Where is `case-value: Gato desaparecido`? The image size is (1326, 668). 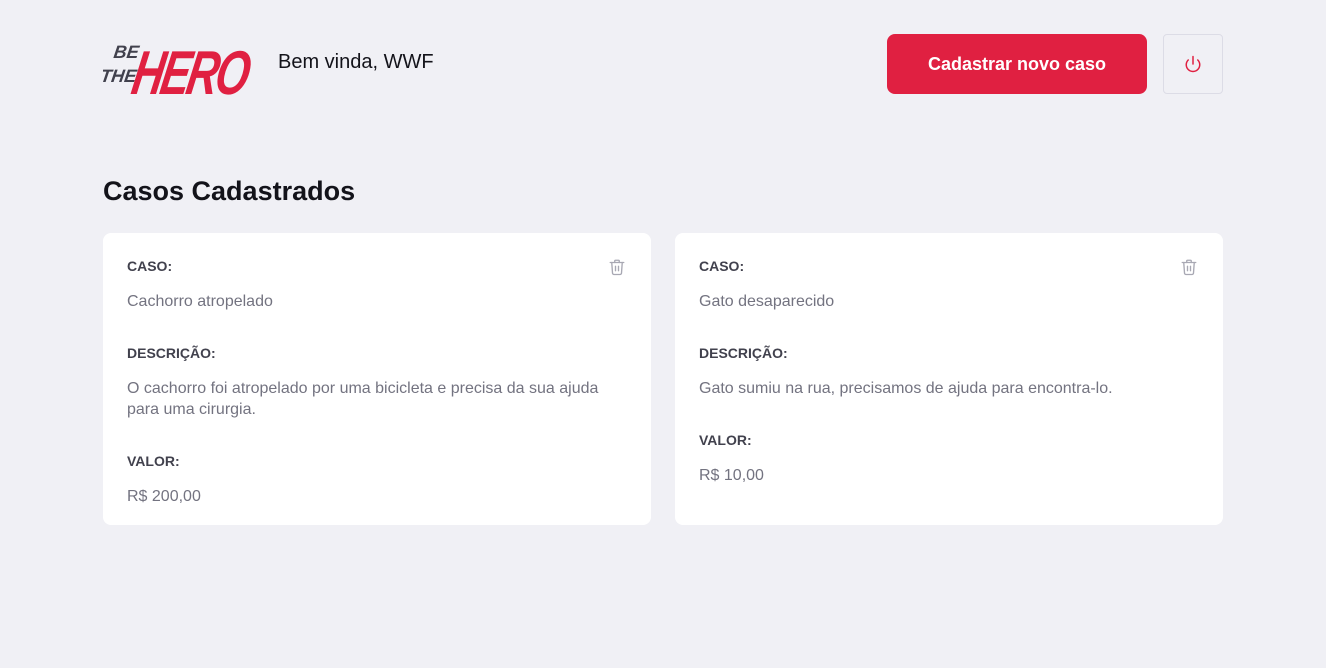 case-value: Gato desaparecido is located at coordinates (767, 301).